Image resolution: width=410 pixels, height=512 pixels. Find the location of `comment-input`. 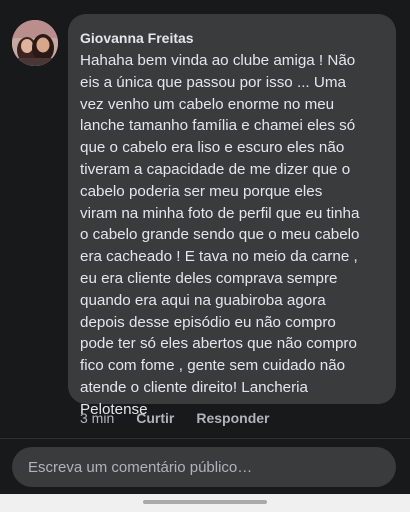

comment-input is located at coordinates (204, 467).